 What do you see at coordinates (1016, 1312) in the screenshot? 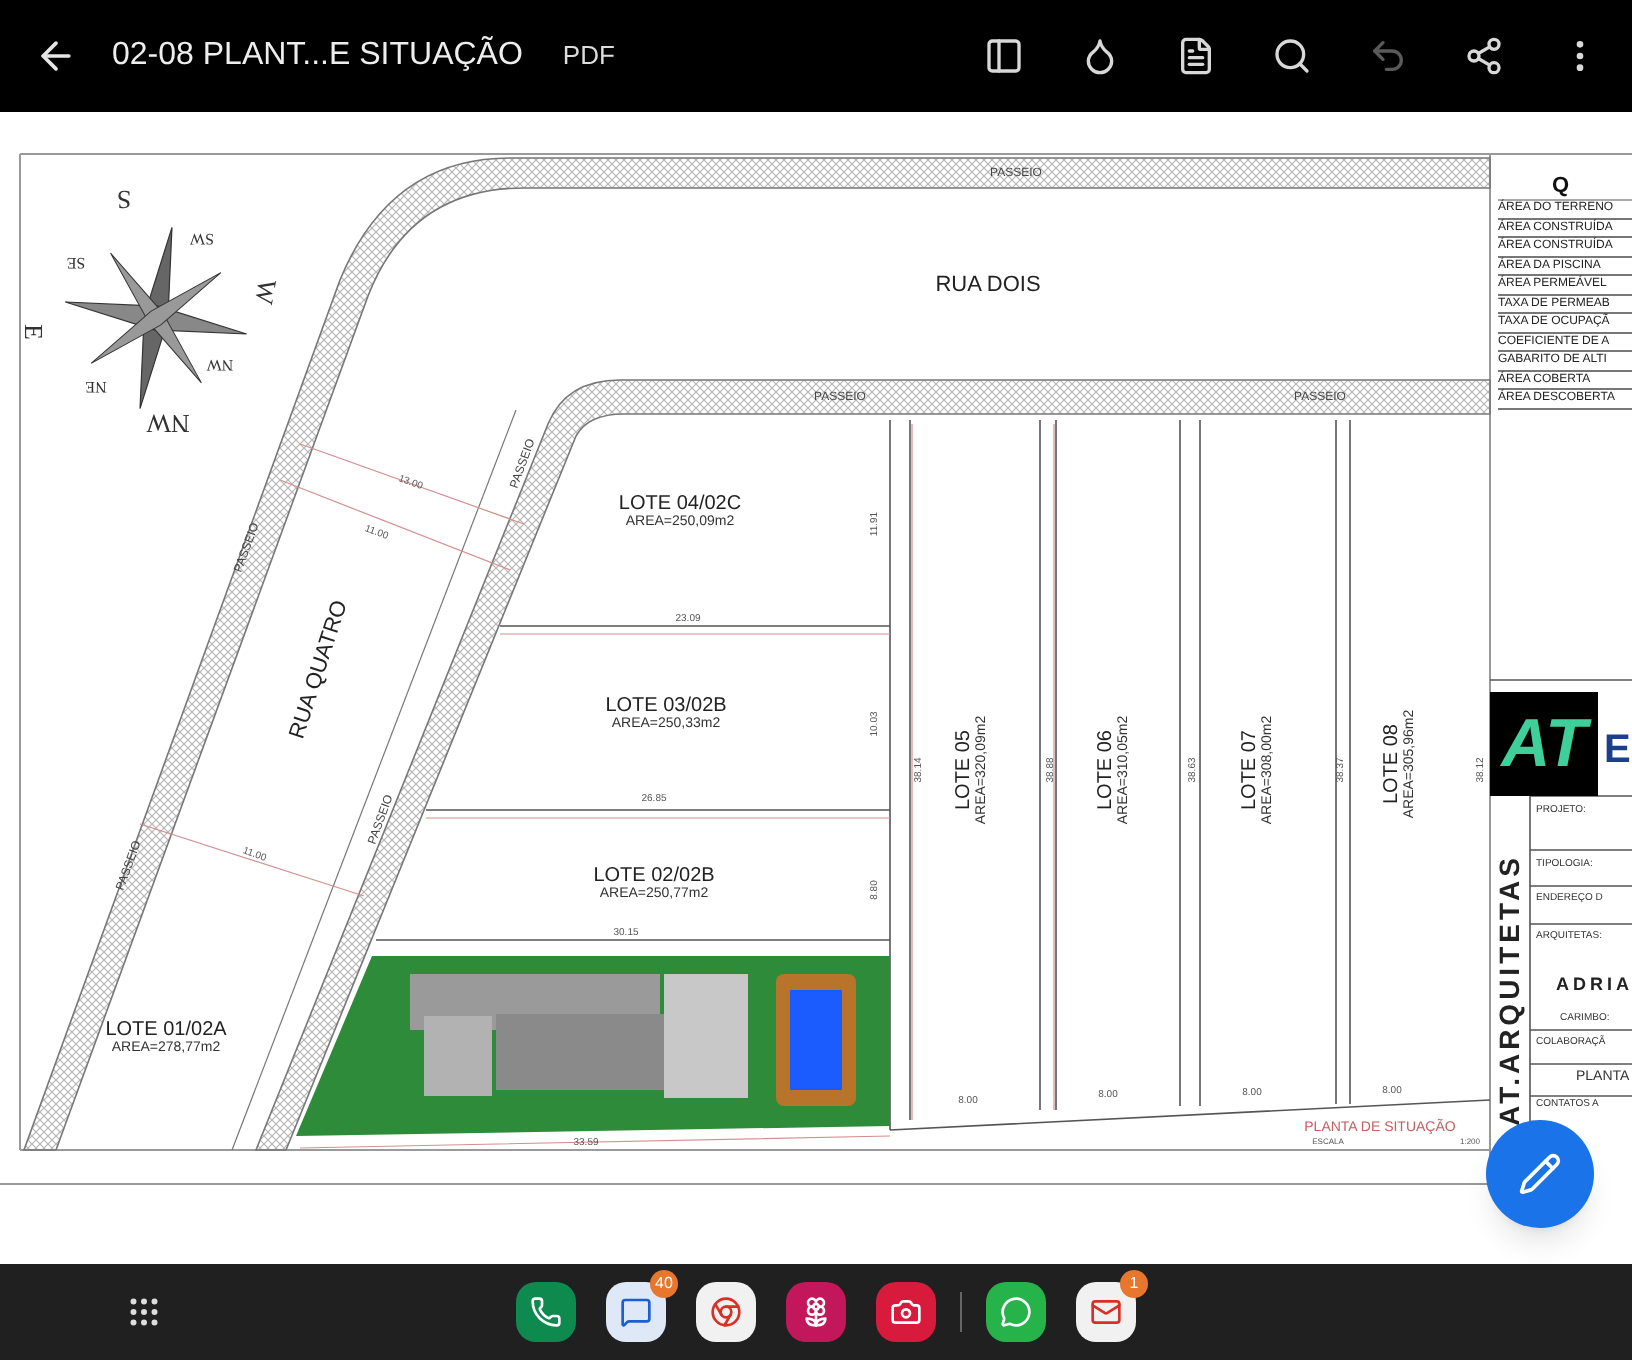
I see `chat-phone-app-icon` at bounding box center [1016, 1312].